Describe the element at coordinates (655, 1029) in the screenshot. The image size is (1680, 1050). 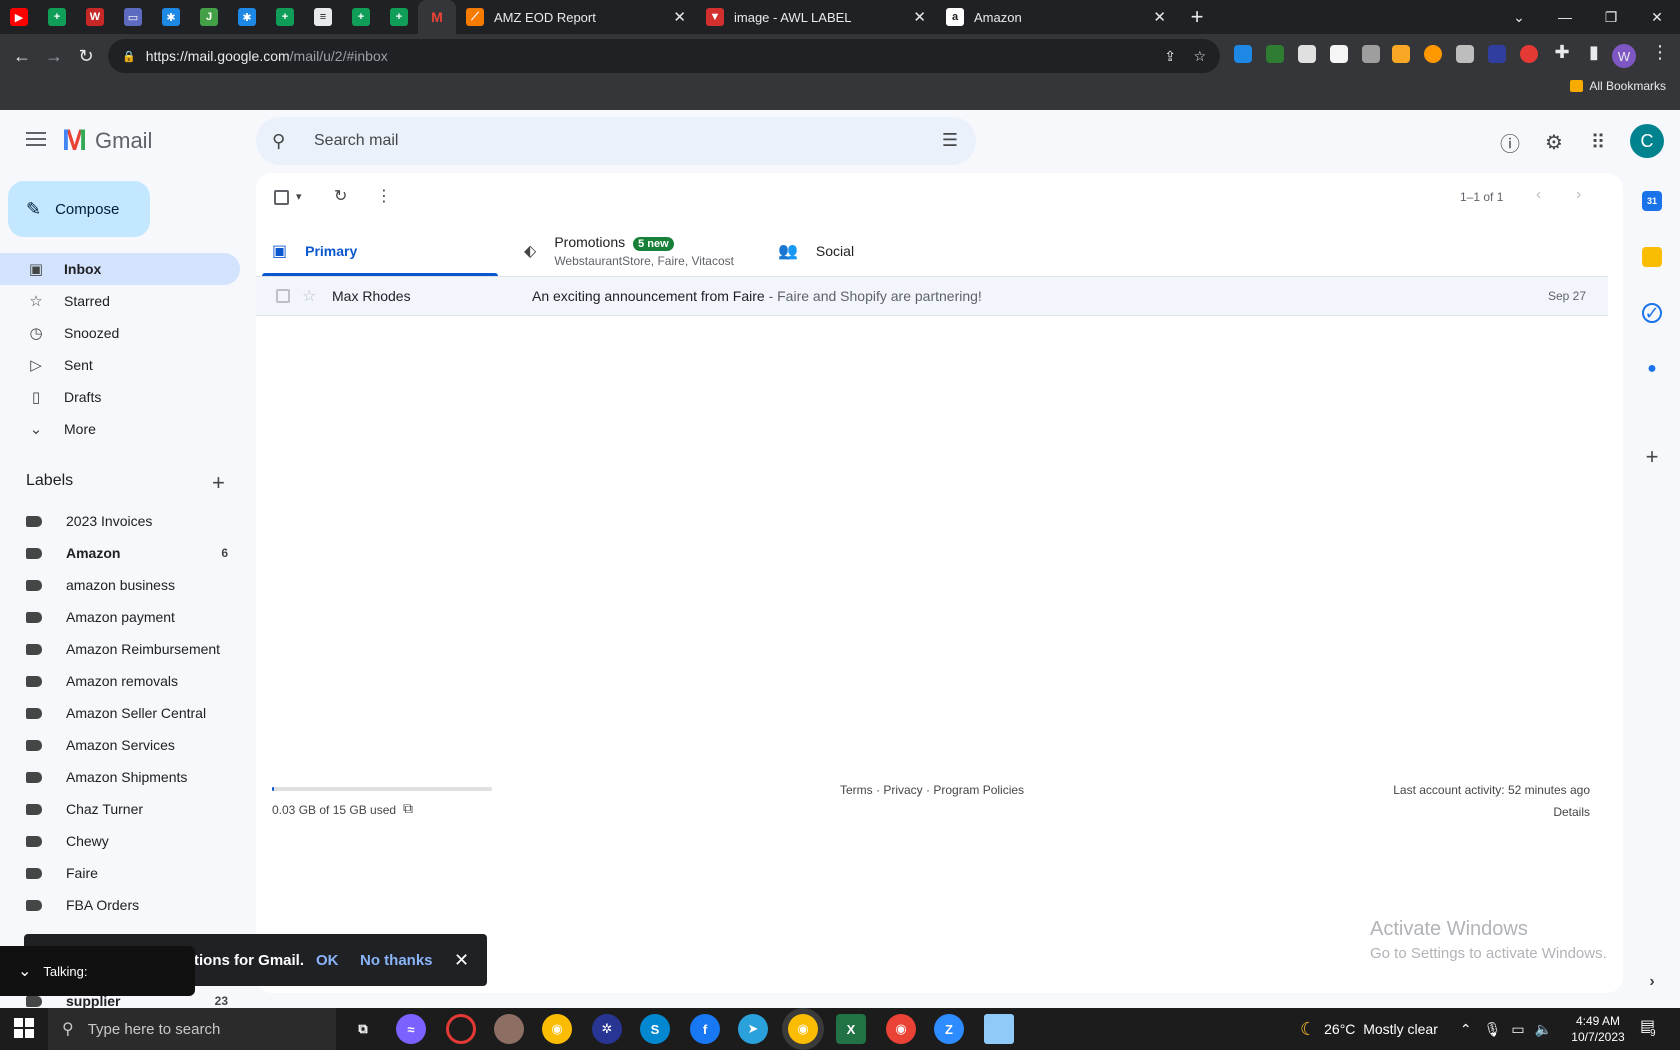
I see `skype-icon: S` at that location.